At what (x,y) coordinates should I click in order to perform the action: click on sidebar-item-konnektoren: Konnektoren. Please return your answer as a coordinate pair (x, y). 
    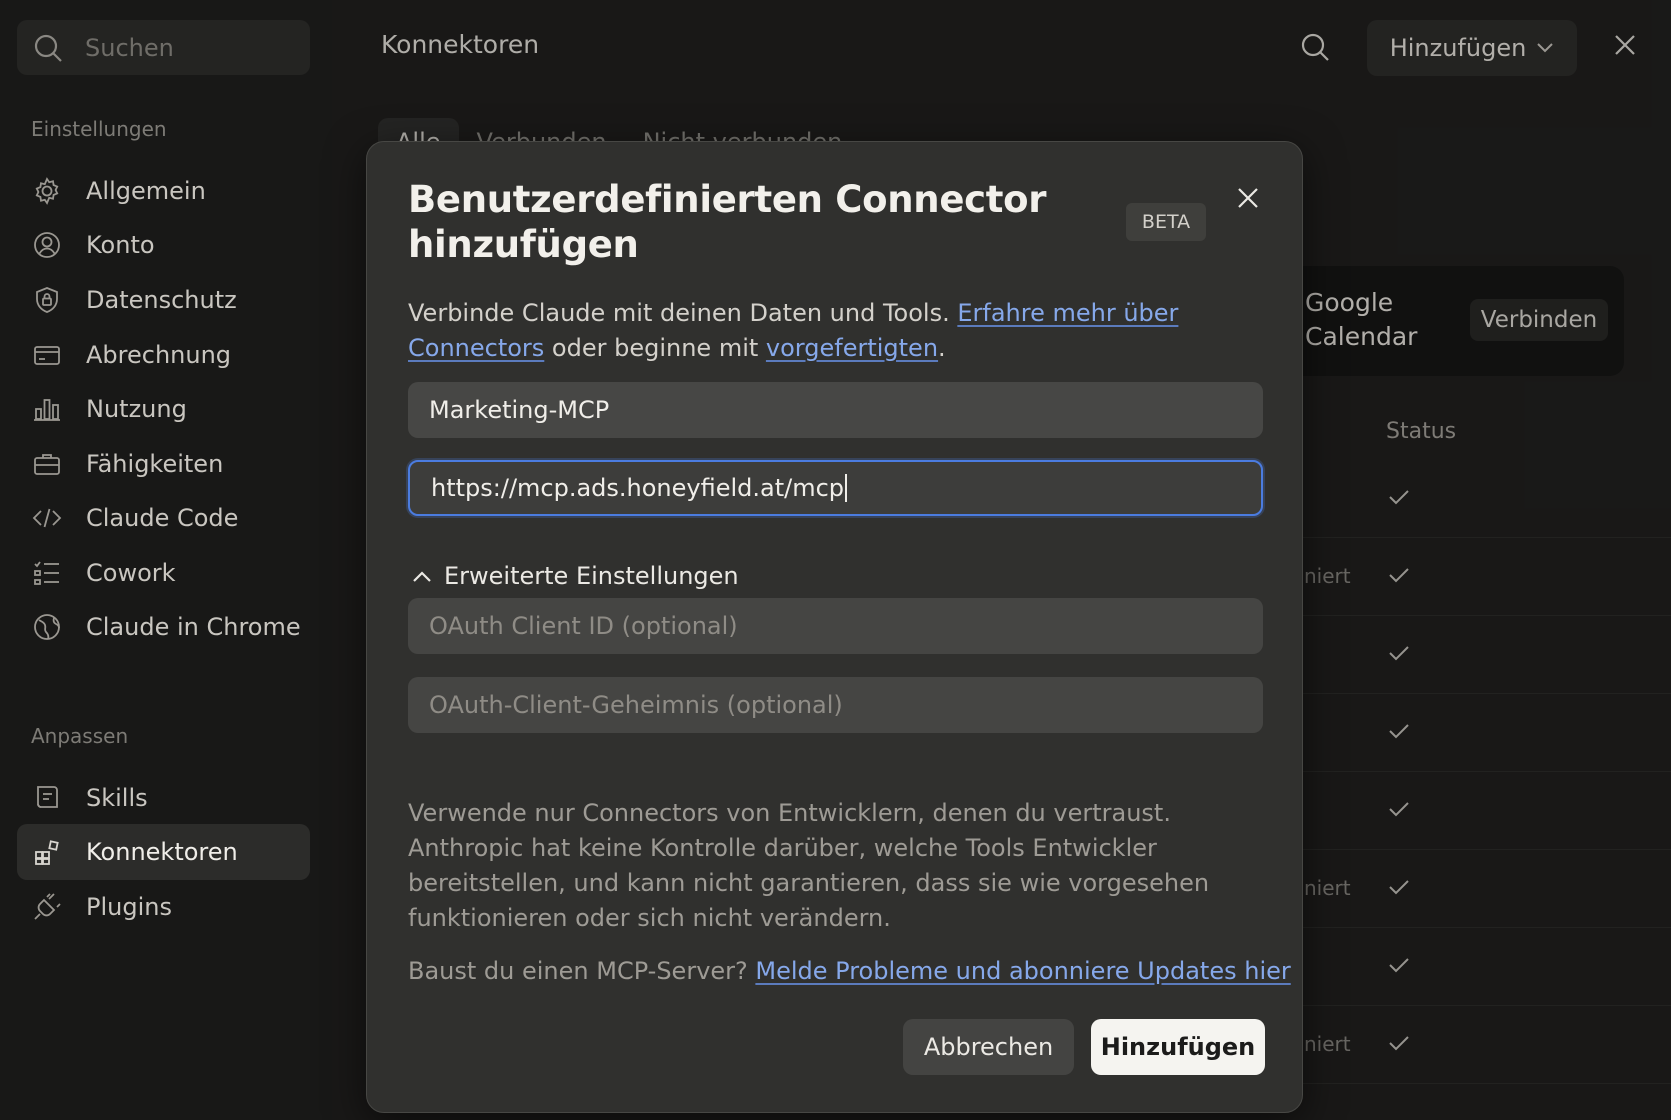
    Looking at the image, I should click on (163, 852).